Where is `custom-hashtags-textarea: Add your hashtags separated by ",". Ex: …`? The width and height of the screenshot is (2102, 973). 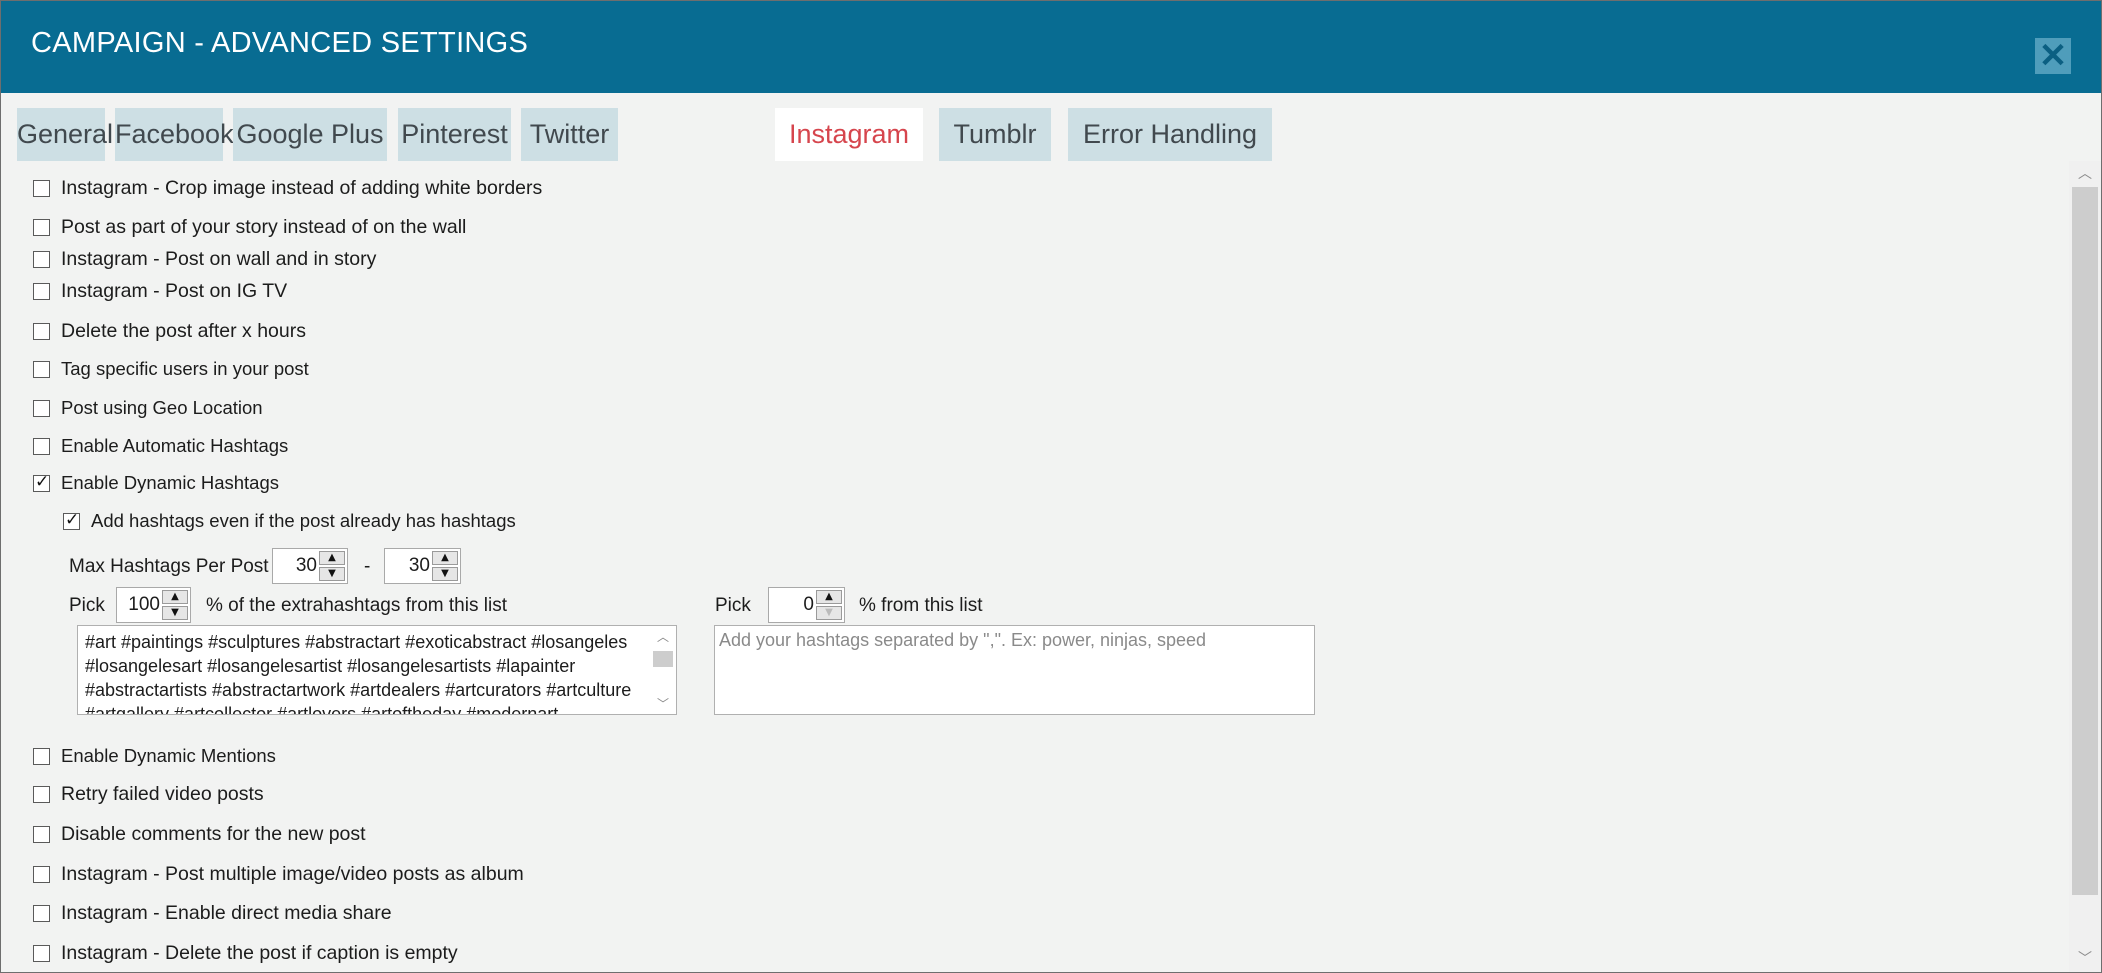 custom-hashtags-textarea: Add your hashtags separated by ",". Ex: … is located at coordinates (1014, 670).